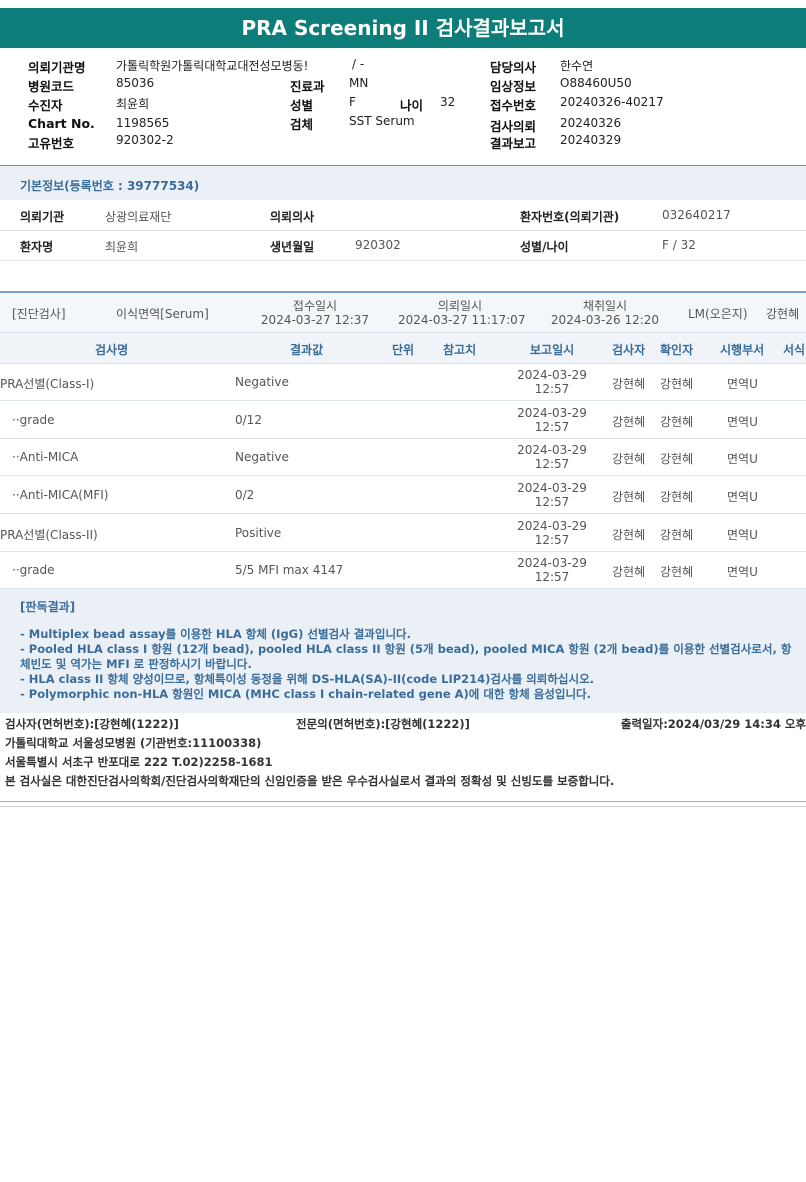 The width and height of the screenshot is (806, 1182). What do you see at coordinates (258, 533) in the screenshot?
I see `row-result: Positive` at bounding box center [258, 533].